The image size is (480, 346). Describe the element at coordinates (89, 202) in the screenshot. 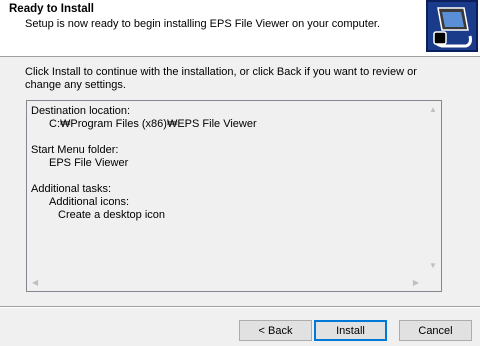

I see `additional-icons-label: Additional icons:` at that location.